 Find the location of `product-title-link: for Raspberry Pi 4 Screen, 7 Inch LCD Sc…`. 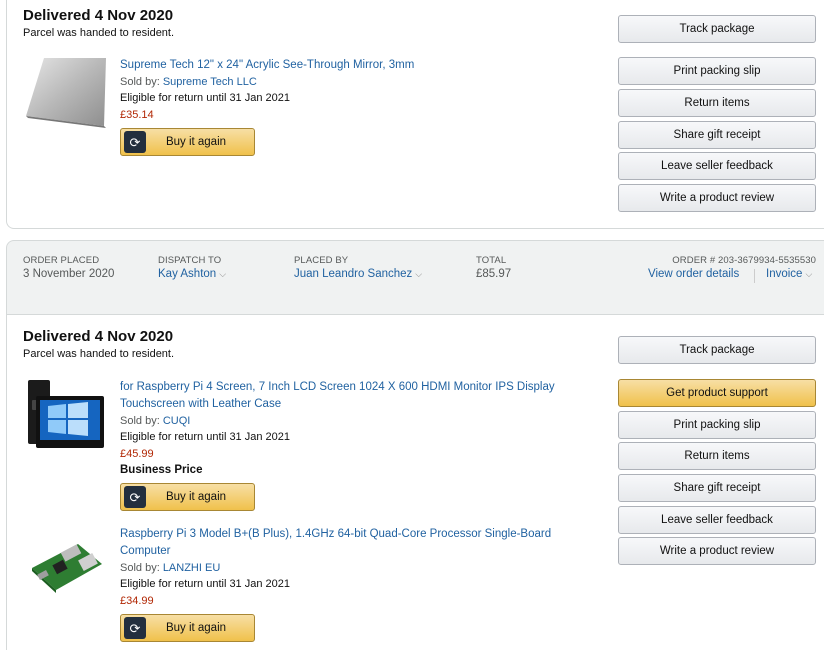

product-title-link: for Raspberry Pi 4 Screen, 7 Inch LCD Sc… is located at coordinates (337, 396).